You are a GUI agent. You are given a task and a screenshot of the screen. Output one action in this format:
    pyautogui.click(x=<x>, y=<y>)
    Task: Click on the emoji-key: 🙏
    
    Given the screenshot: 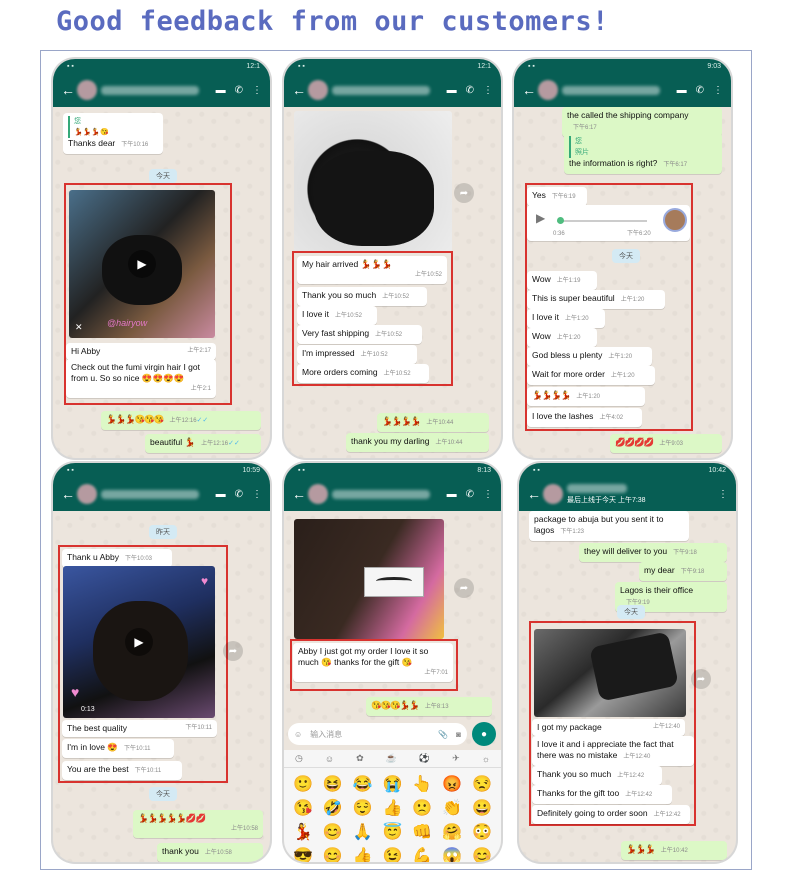 What is the action you would take?
    pyautogui.click(x=363, y=832)
    